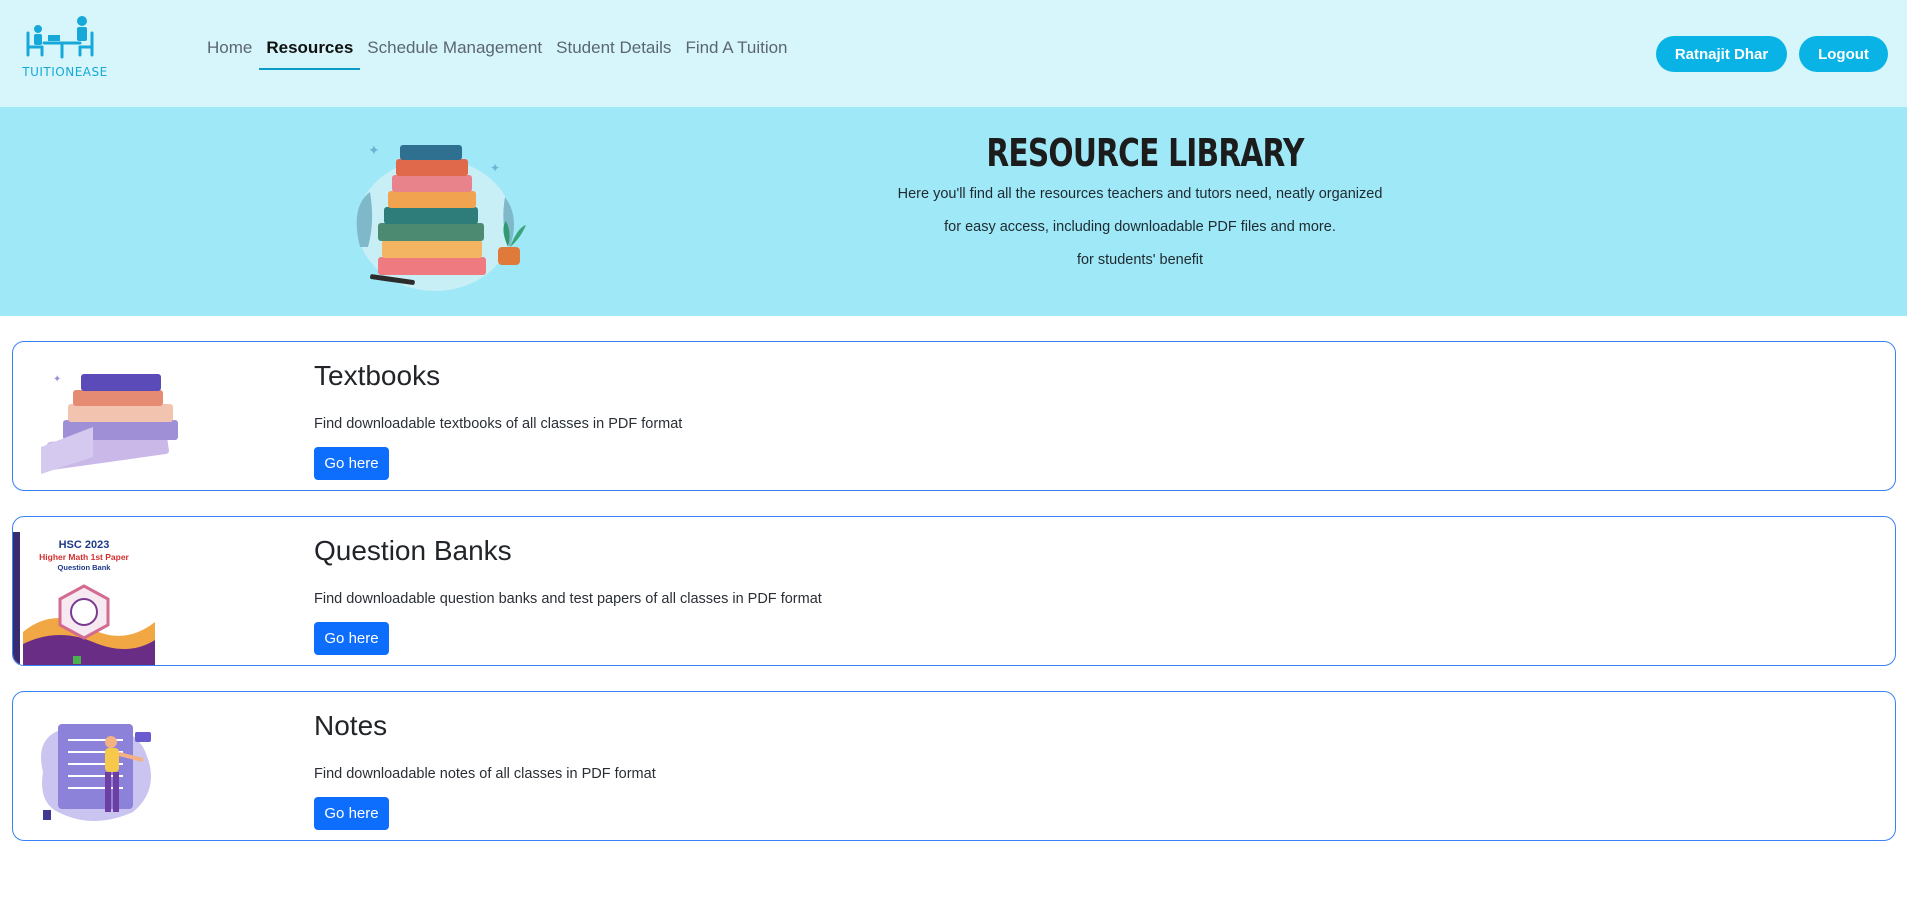 The height and width of the screenshot is (923, 1907). Describe the element at coordinates (84, 545) in the screenshot. I see `cover-year-text: HSC 2023` at that location.